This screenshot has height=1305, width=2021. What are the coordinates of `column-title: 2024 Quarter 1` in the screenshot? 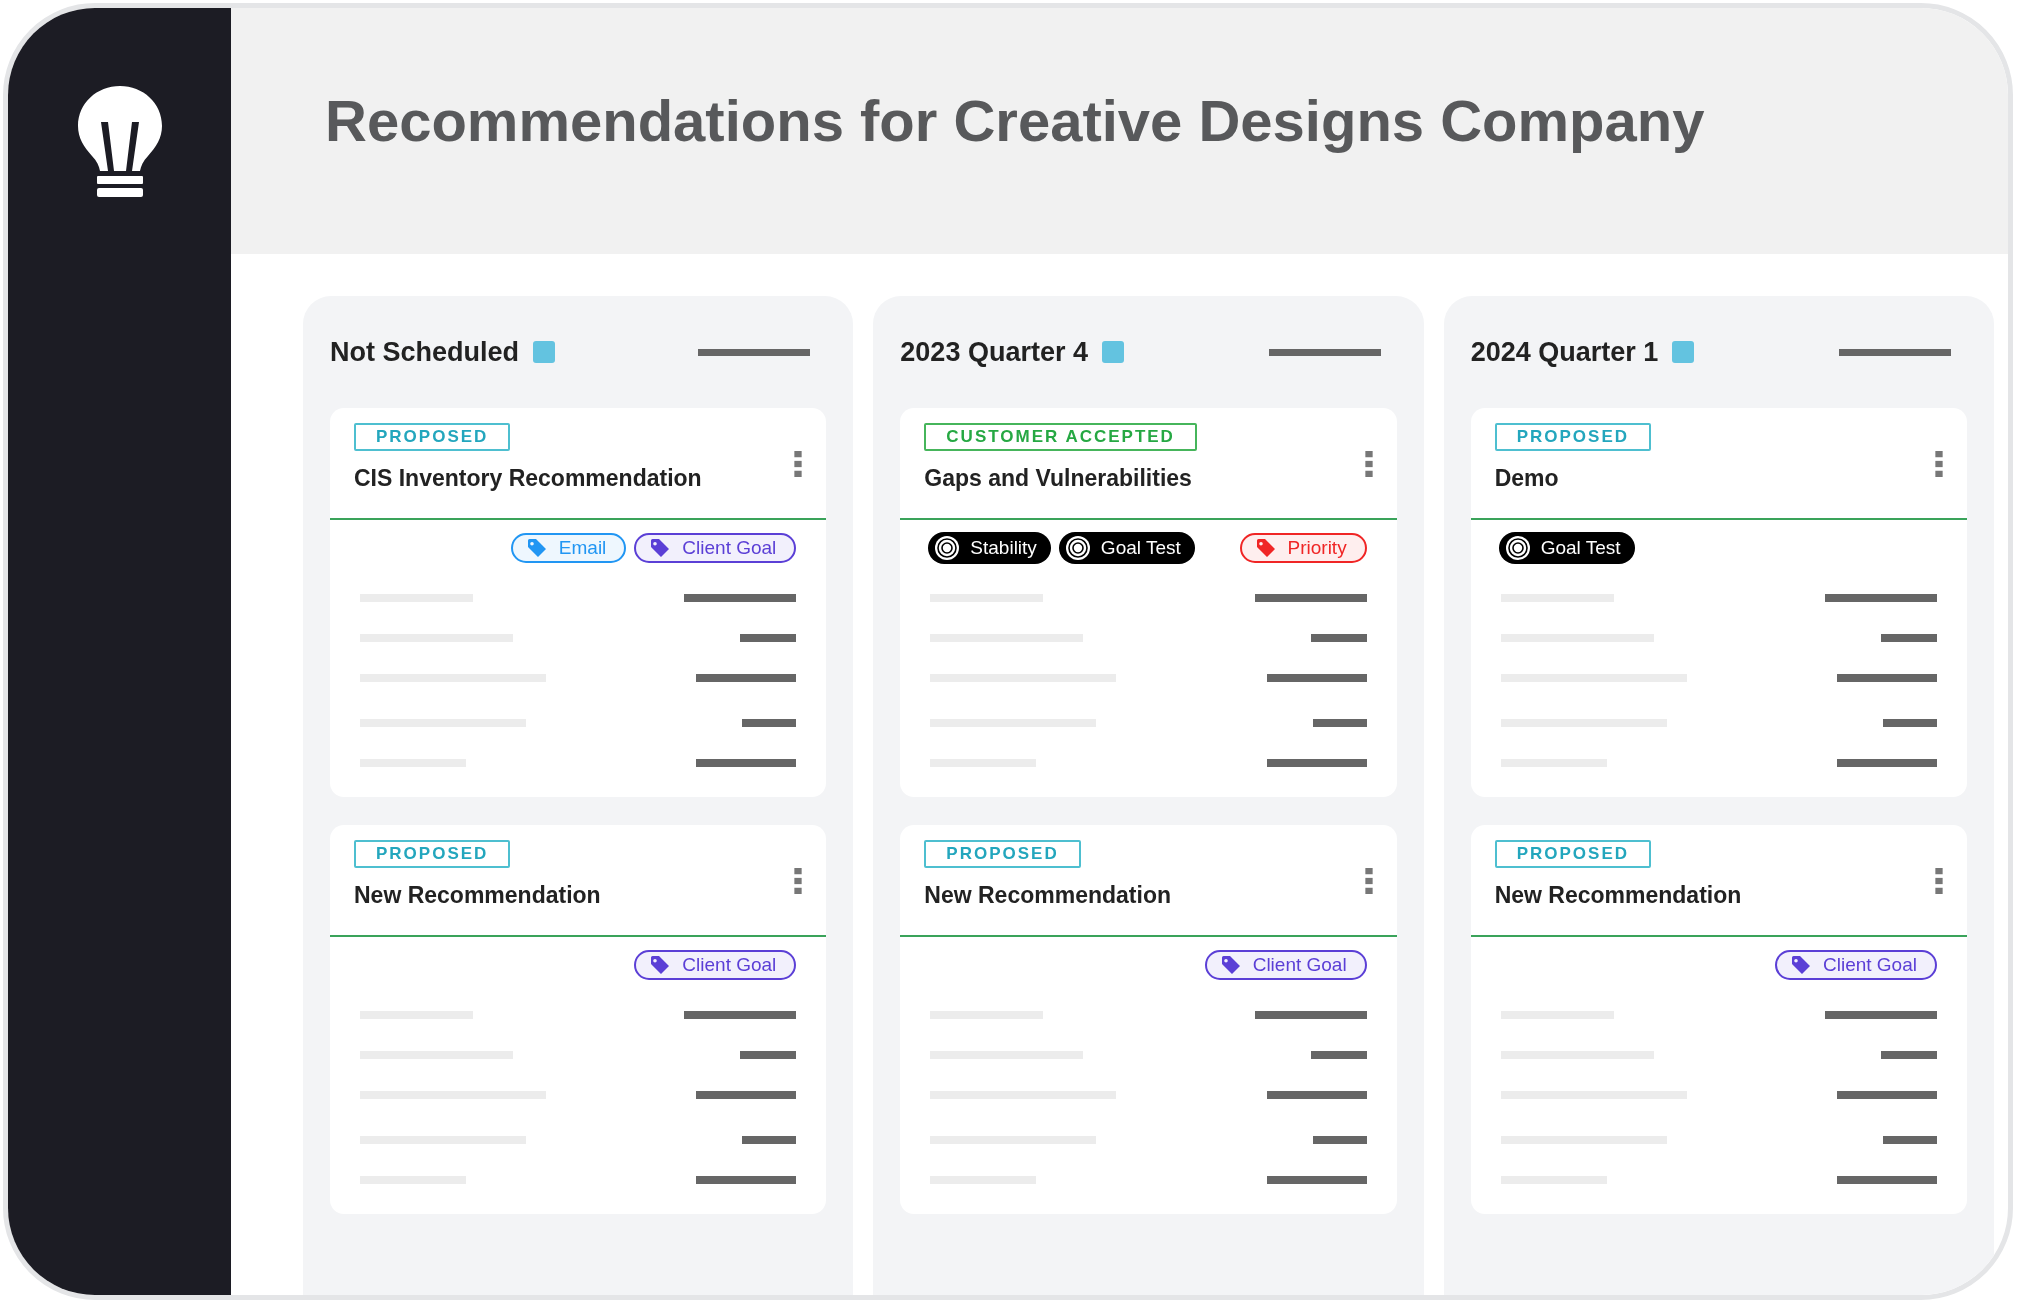 It's located at (1564, 352).